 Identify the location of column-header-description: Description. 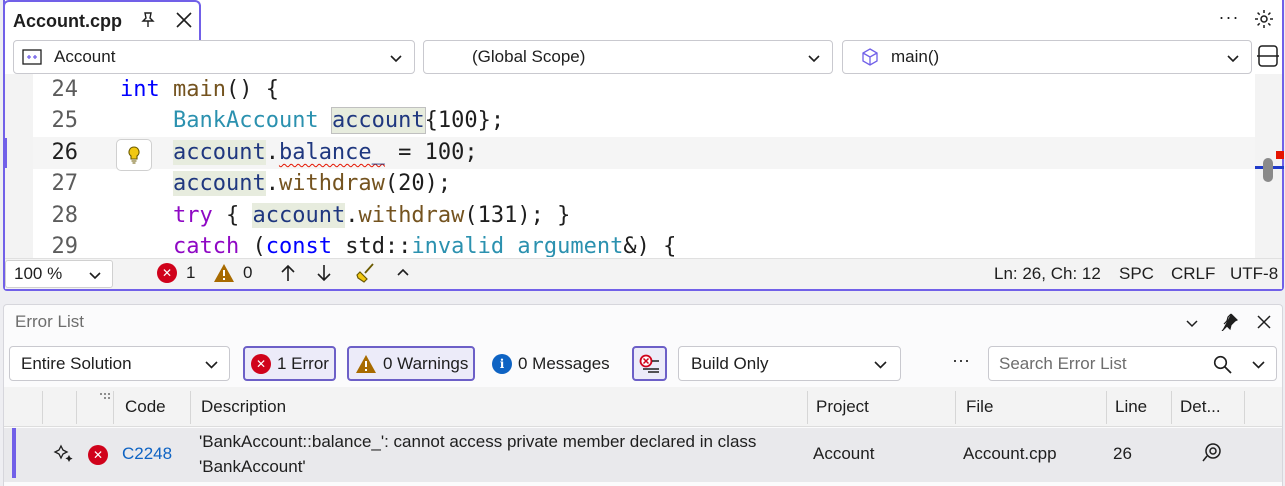
(243, 407).